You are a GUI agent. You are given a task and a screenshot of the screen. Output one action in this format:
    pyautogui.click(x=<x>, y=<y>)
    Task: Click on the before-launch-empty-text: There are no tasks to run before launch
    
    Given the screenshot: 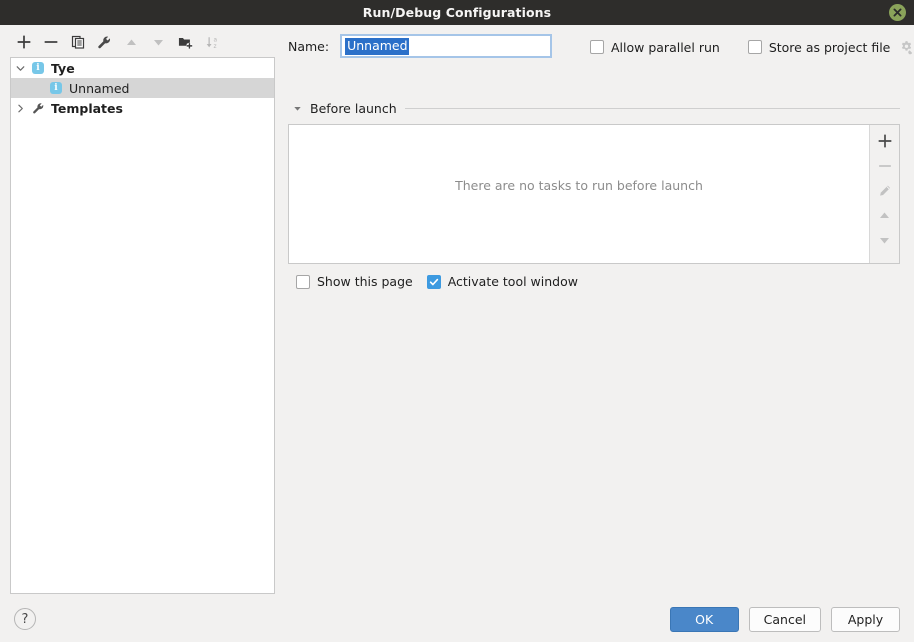 What is the action you would take?
    pyautogui.click(x=579, y=185)
    